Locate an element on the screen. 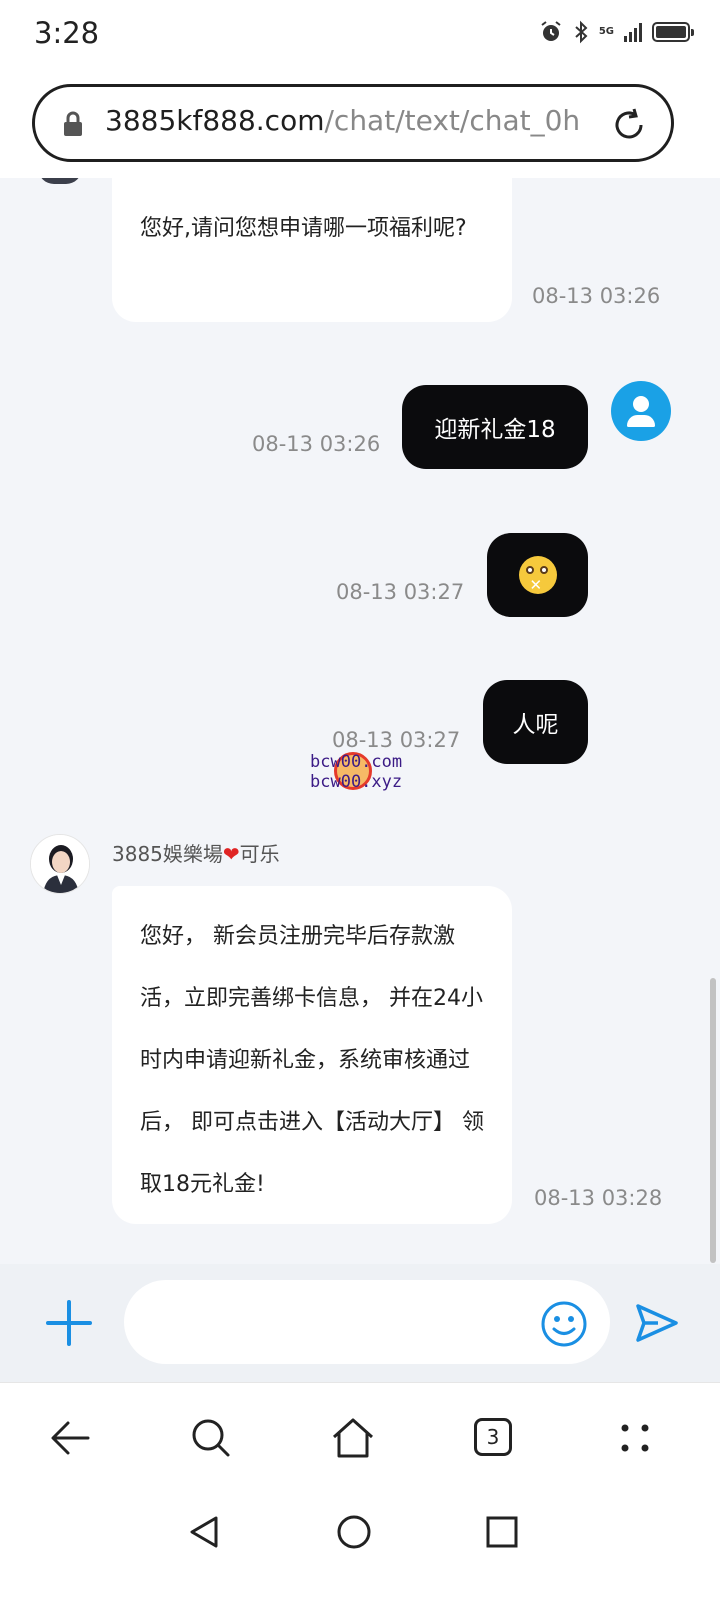 The width and height of the screenshot is (720, 1600). agent-name-text: 3885娛樂場 is located at coordinates (167, 854).